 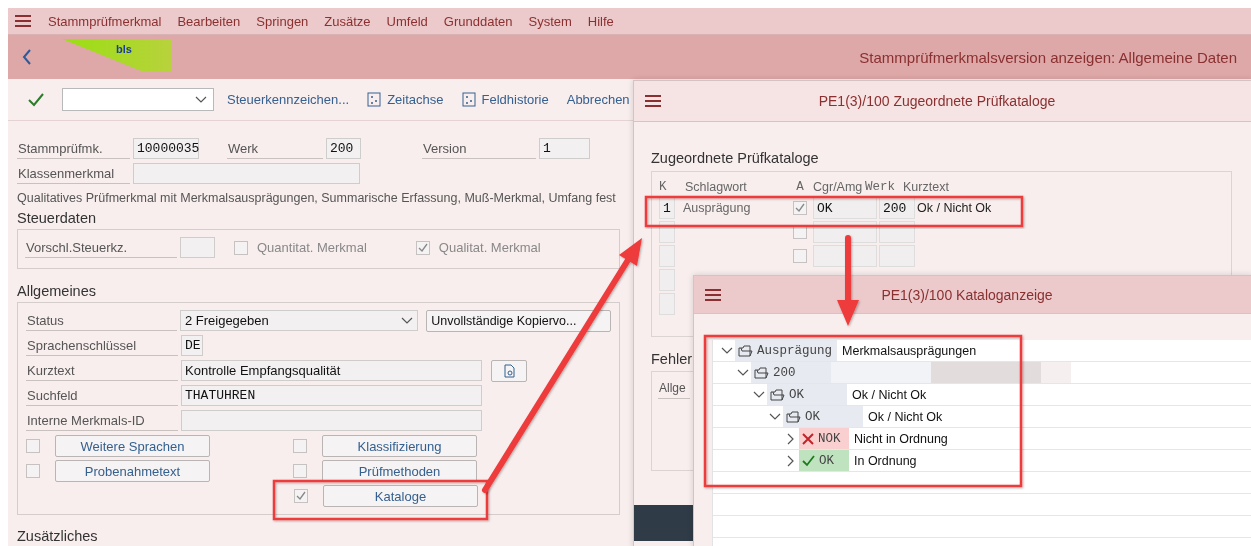 What do you see at coordinates (57, 536) in the screenshot?
I see `section-heading: Zusätzliches` at bounding box center [57, 536].